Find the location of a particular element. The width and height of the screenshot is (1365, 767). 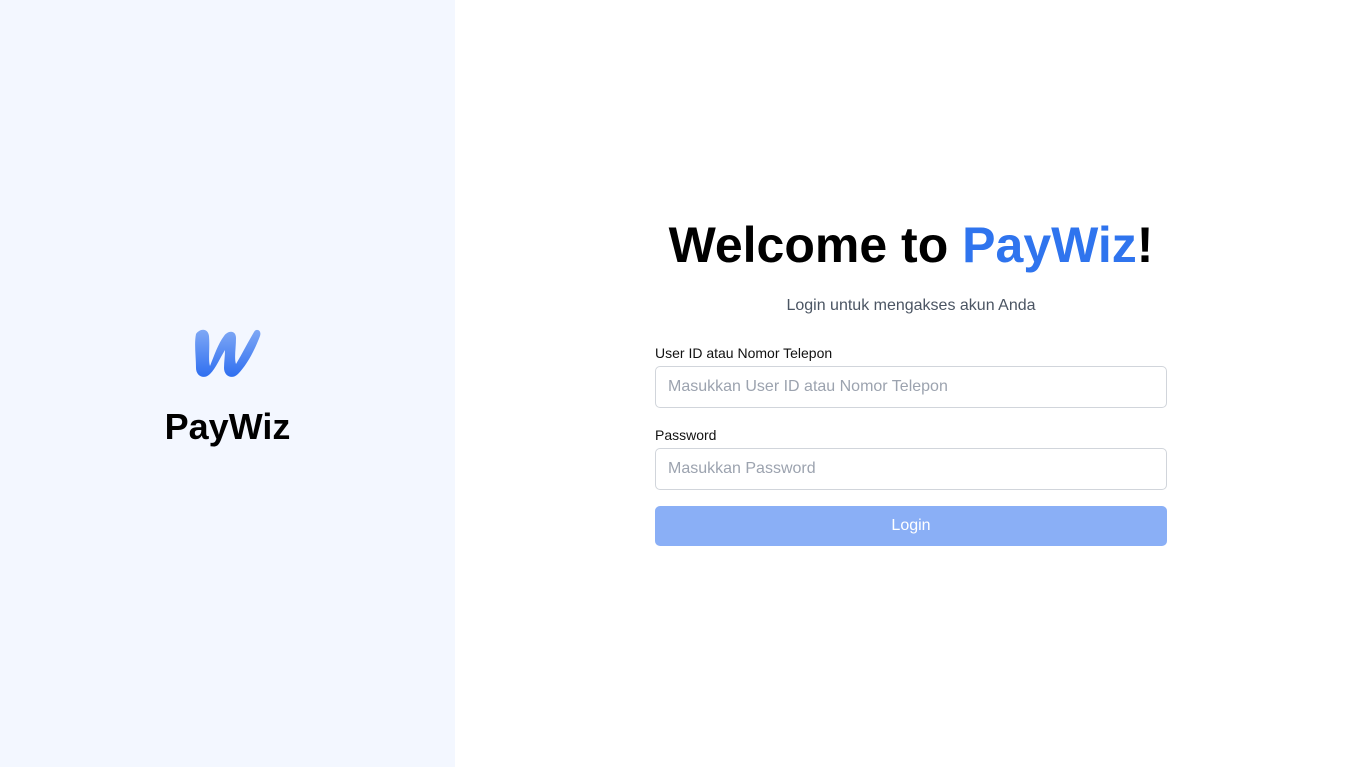

welcome-heading: Welcome to PayWiz! is located at coordinates (911, 245).